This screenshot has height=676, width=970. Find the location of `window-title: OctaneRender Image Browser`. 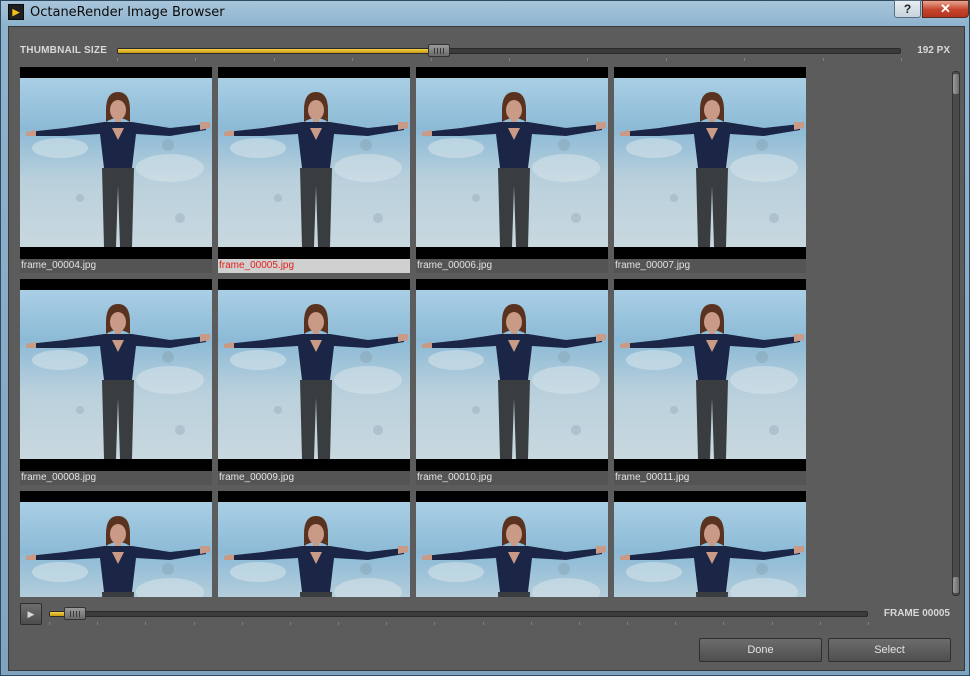

window-title: OctaneRender Image Browser is located at coordinates (127, 12).